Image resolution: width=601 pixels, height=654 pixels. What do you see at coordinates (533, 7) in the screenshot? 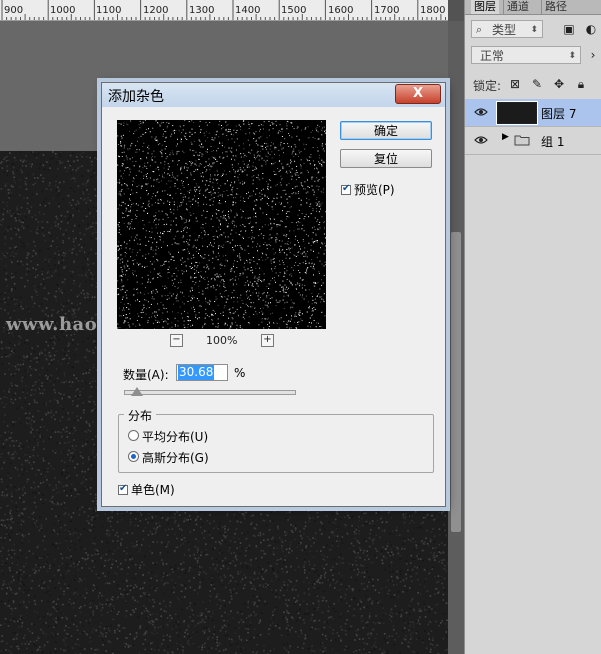
I see `panel-tab-bar: 图层 通道 路径` at bounding box center [533, 7].